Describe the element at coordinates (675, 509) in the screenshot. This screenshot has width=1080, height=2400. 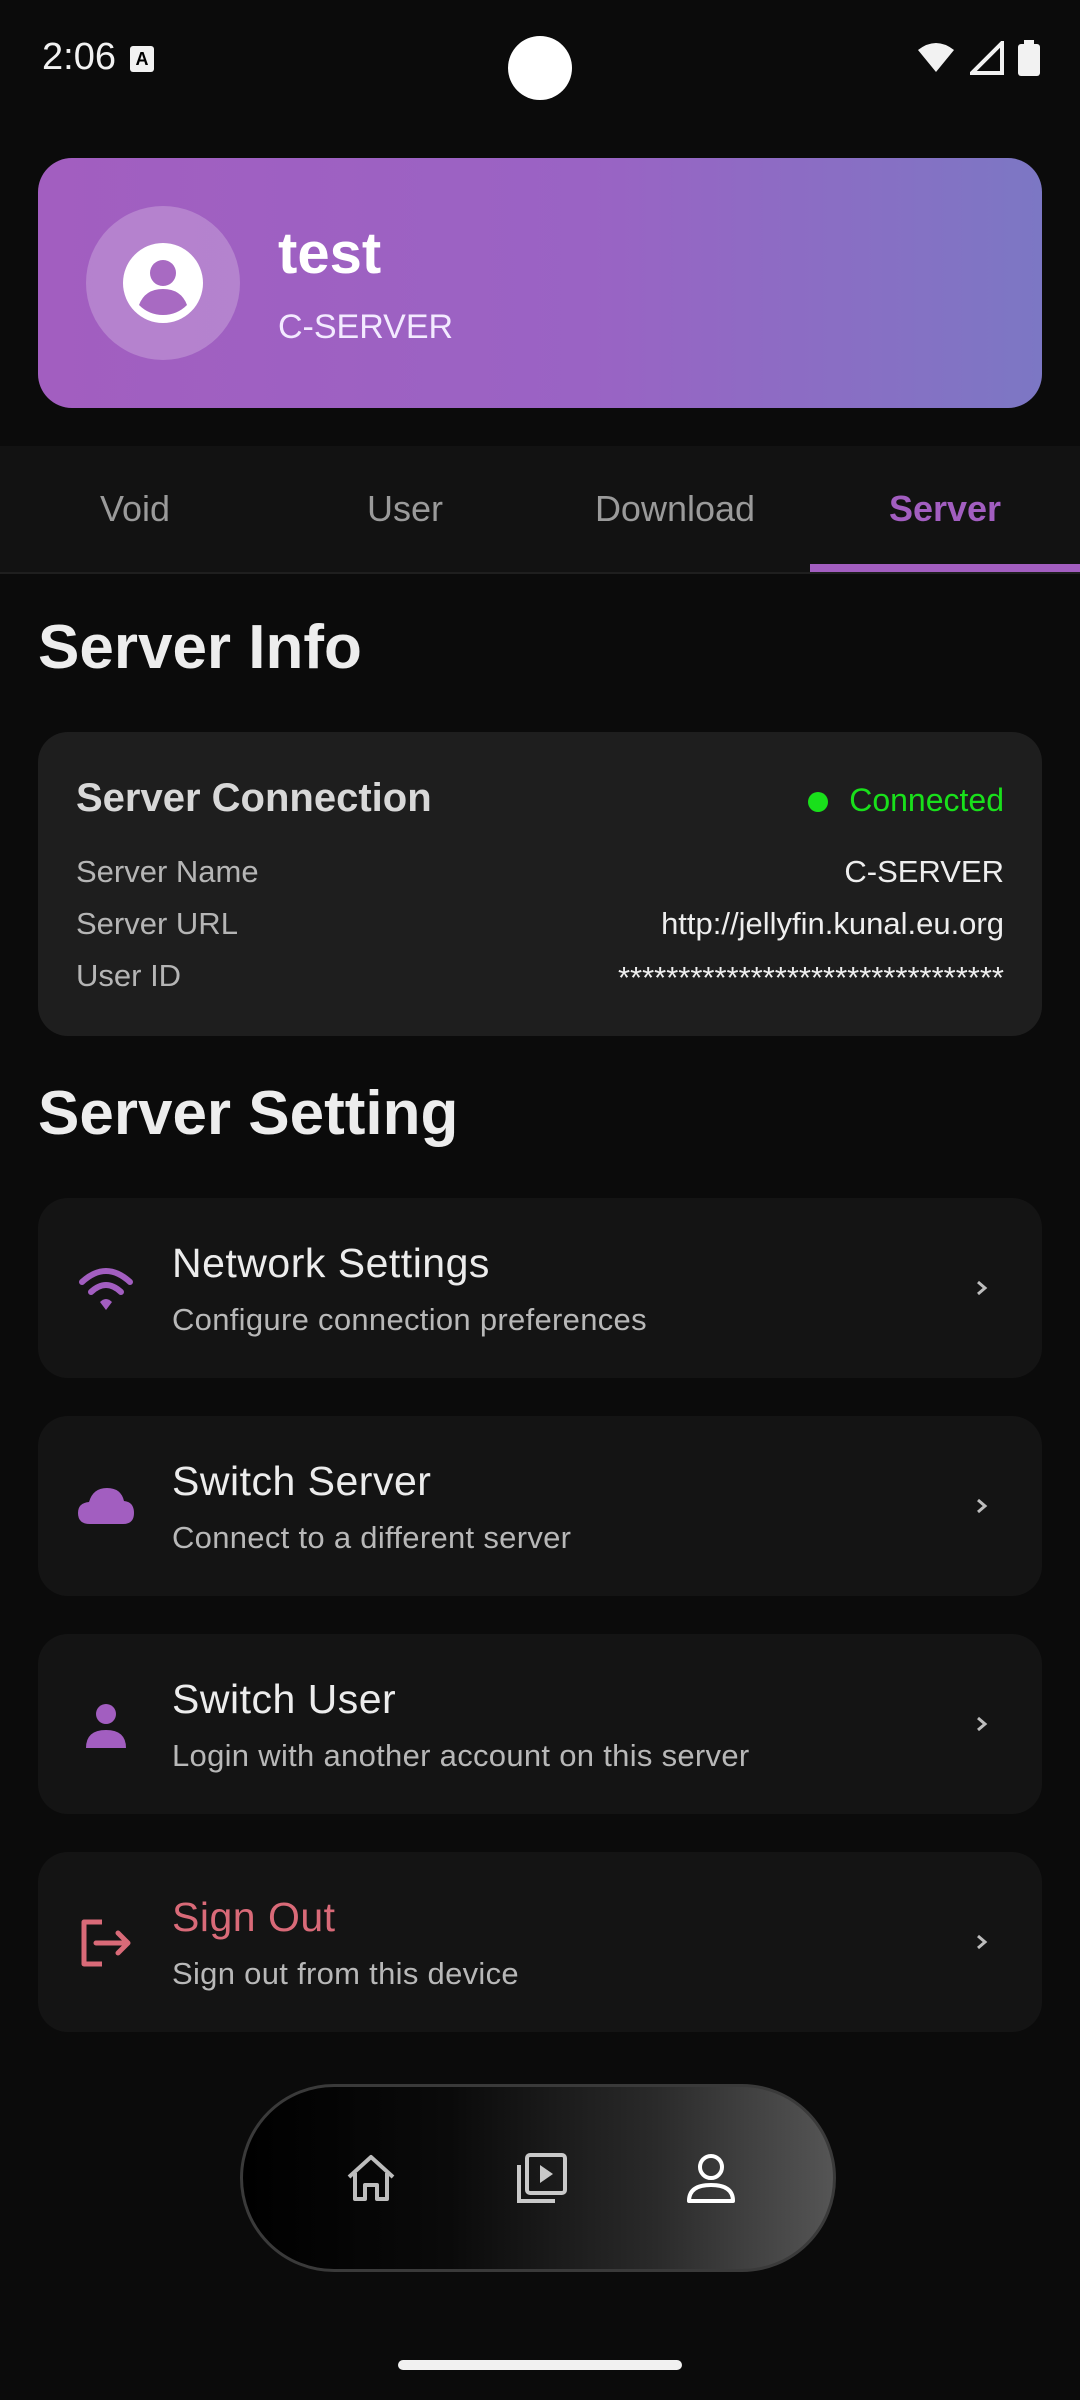
I see `tab-download: Download` at that location.